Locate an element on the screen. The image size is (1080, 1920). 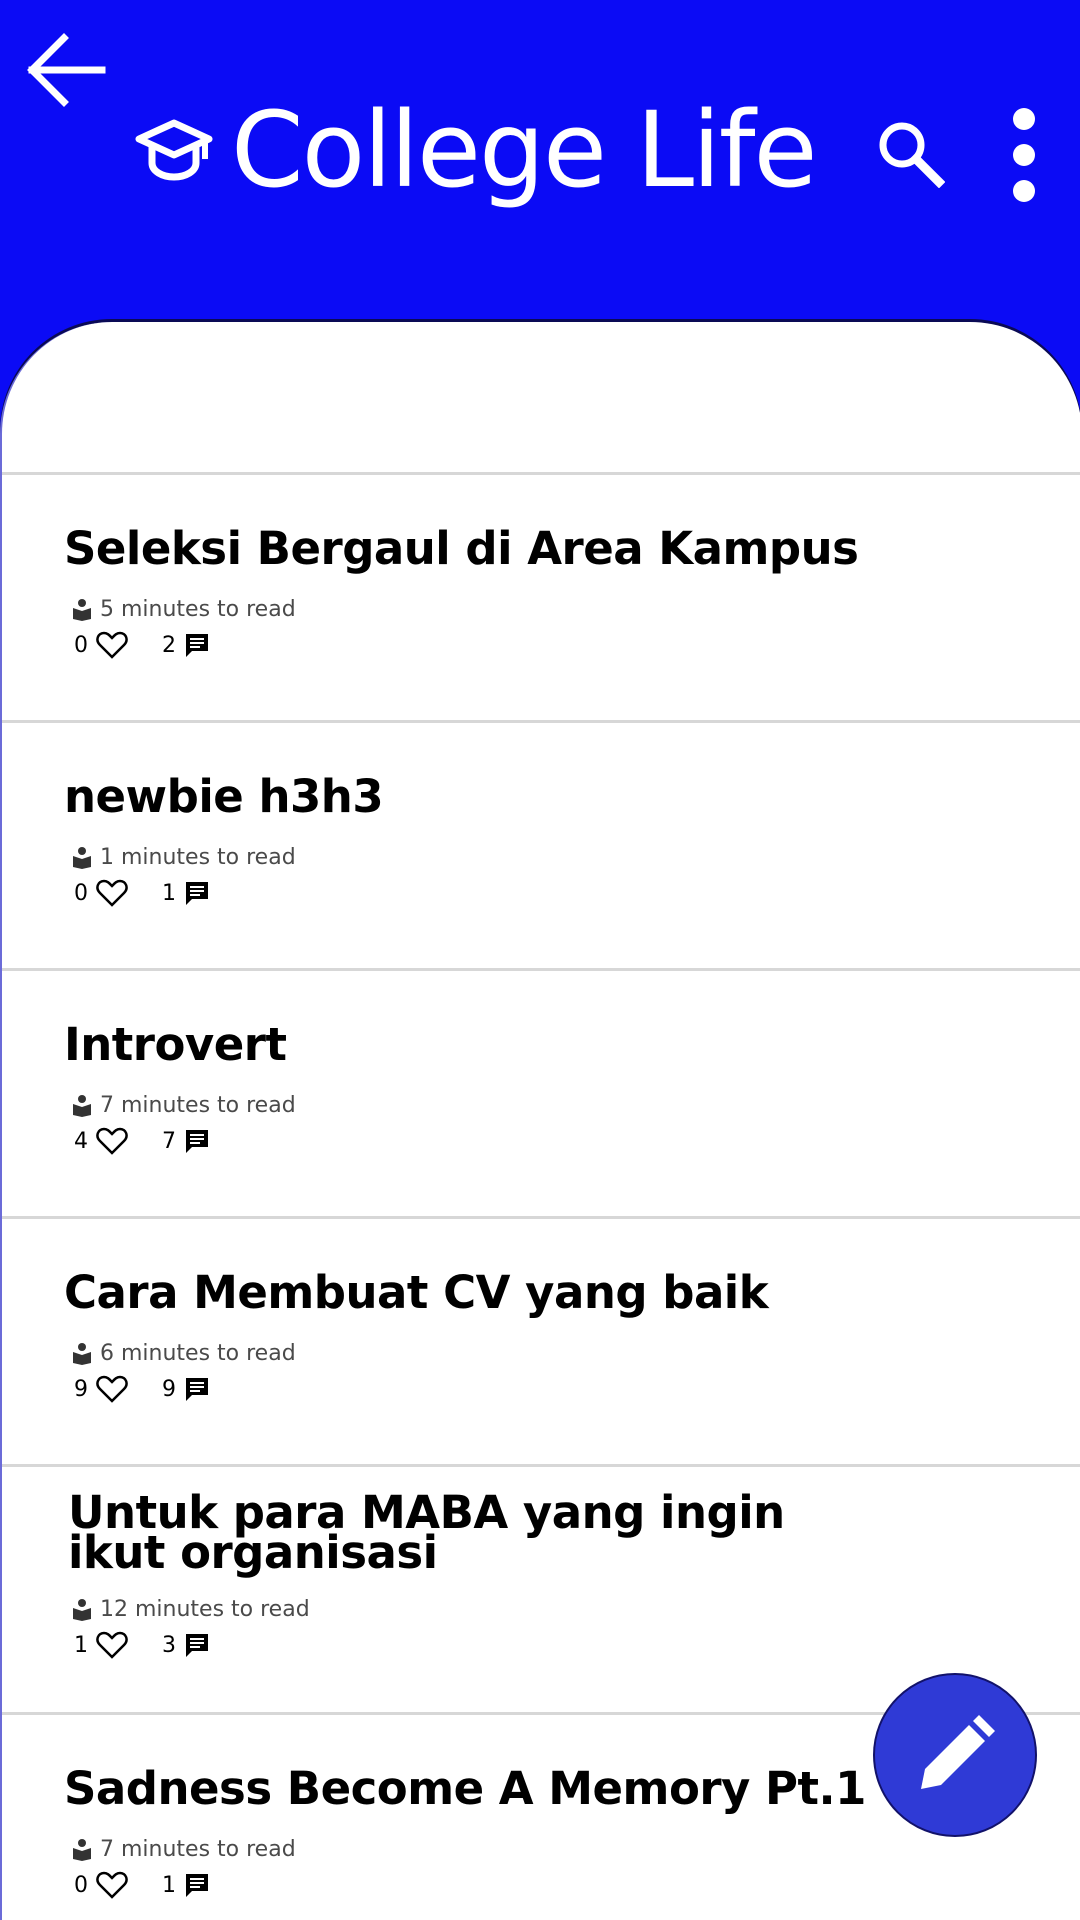
search-icon is located at coordinates (910, 153).